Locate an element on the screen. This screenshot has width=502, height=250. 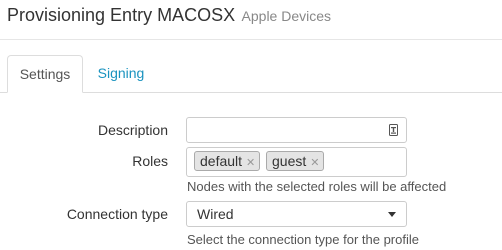
role-tag-label: default is located at coordinates (221, 161).